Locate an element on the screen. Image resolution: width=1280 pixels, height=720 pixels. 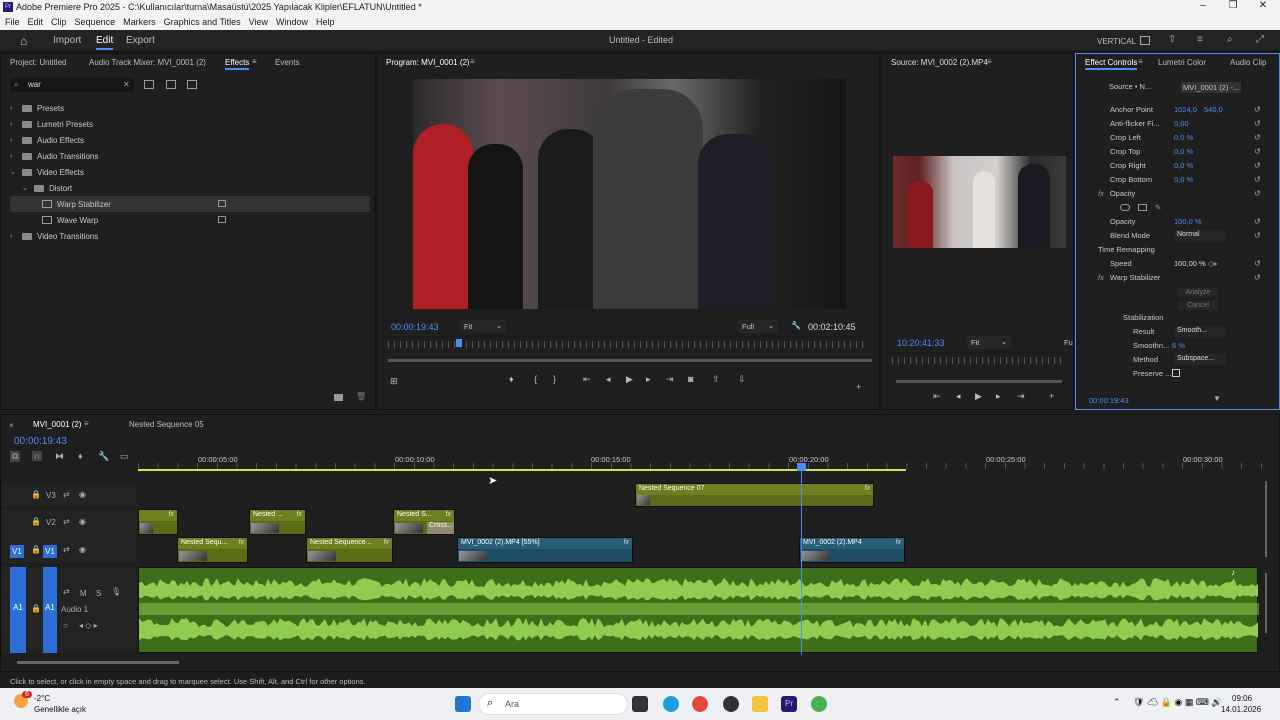
work-area-bar is located at coordinates (522, 470).